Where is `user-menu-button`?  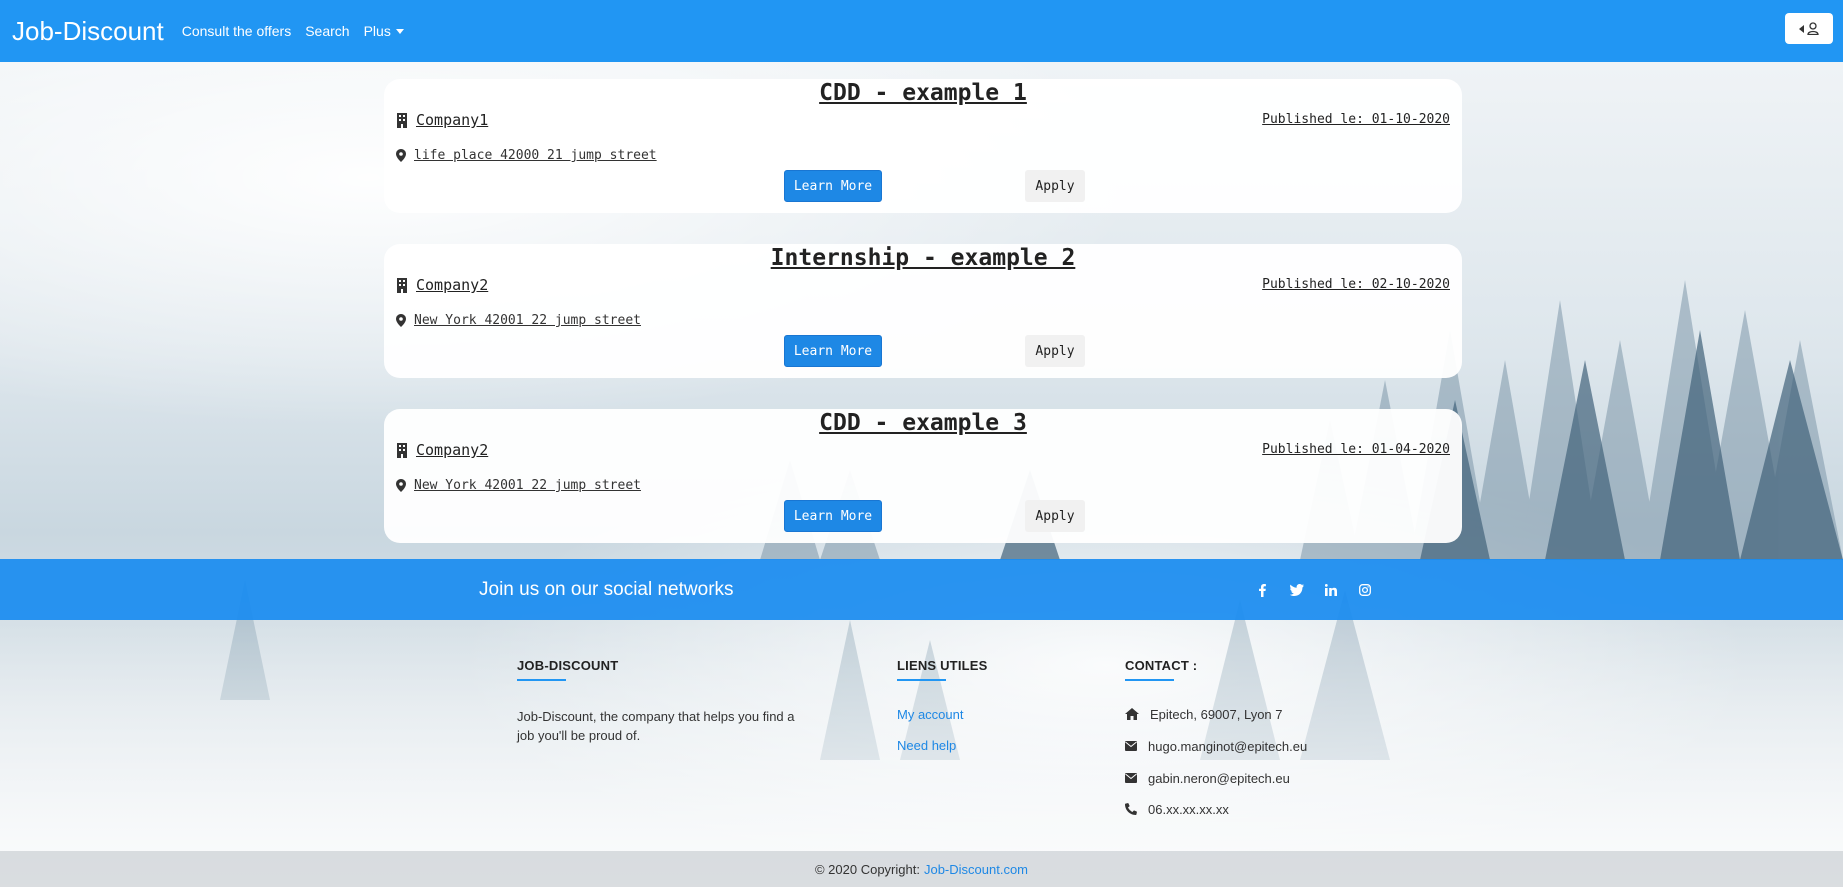
user-menu-button is located at coordinates (1809, 28).